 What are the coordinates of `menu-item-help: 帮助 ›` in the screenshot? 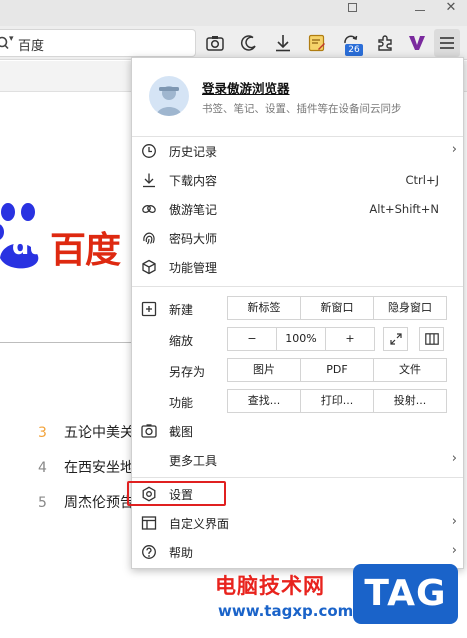 It's located at (297, 552).